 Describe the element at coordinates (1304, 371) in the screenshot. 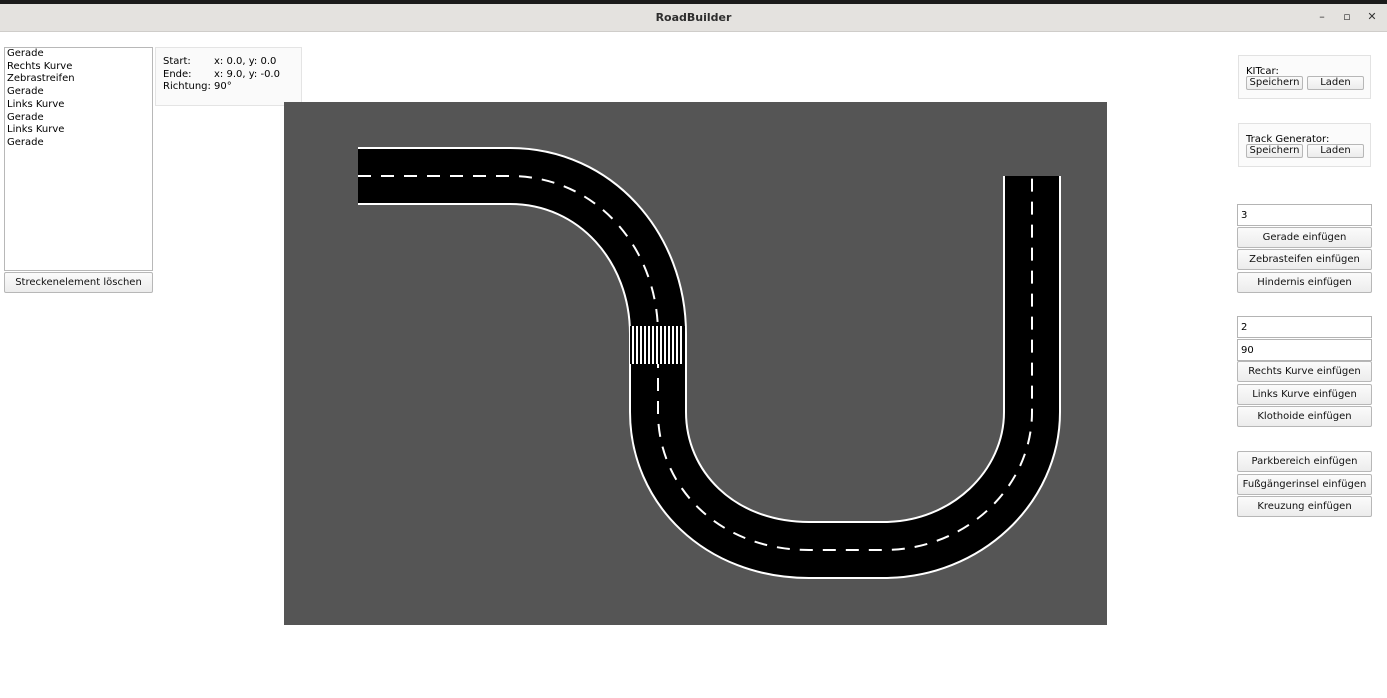

I see `insert-right-curve-button: Rechts Kurve einfügen` at that location.